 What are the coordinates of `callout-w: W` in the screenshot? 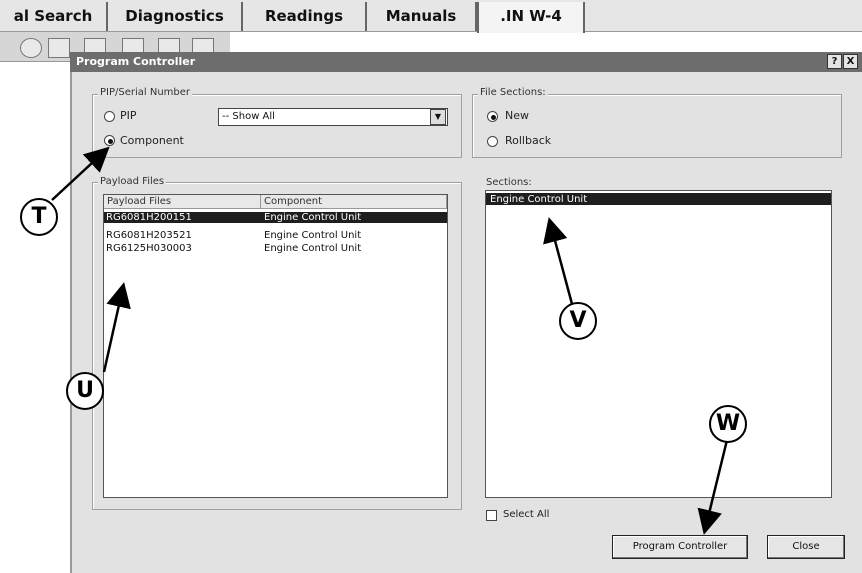 It's located at (728, 424).